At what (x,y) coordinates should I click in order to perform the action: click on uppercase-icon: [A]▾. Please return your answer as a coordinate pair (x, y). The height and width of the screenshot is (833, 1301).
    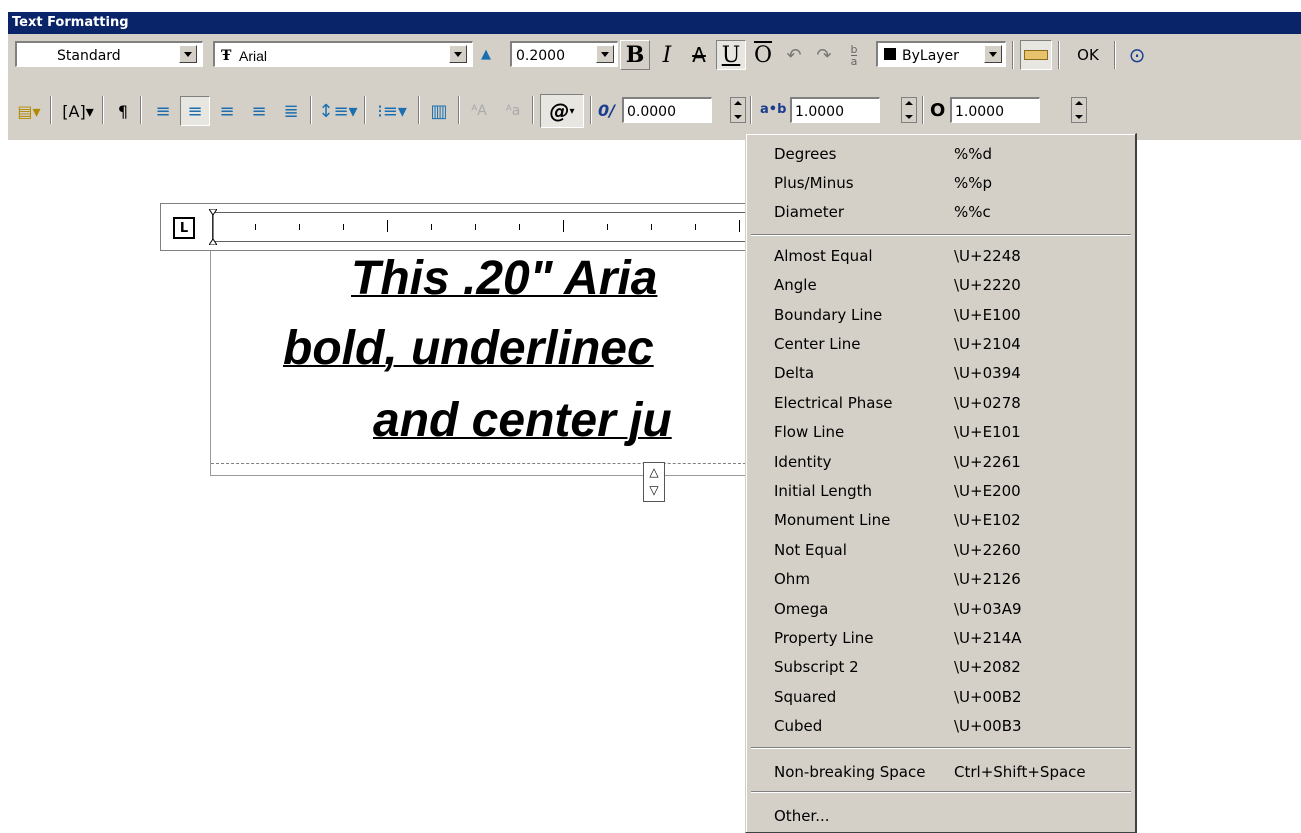
    Looking at the image, I should click on (78, 111).